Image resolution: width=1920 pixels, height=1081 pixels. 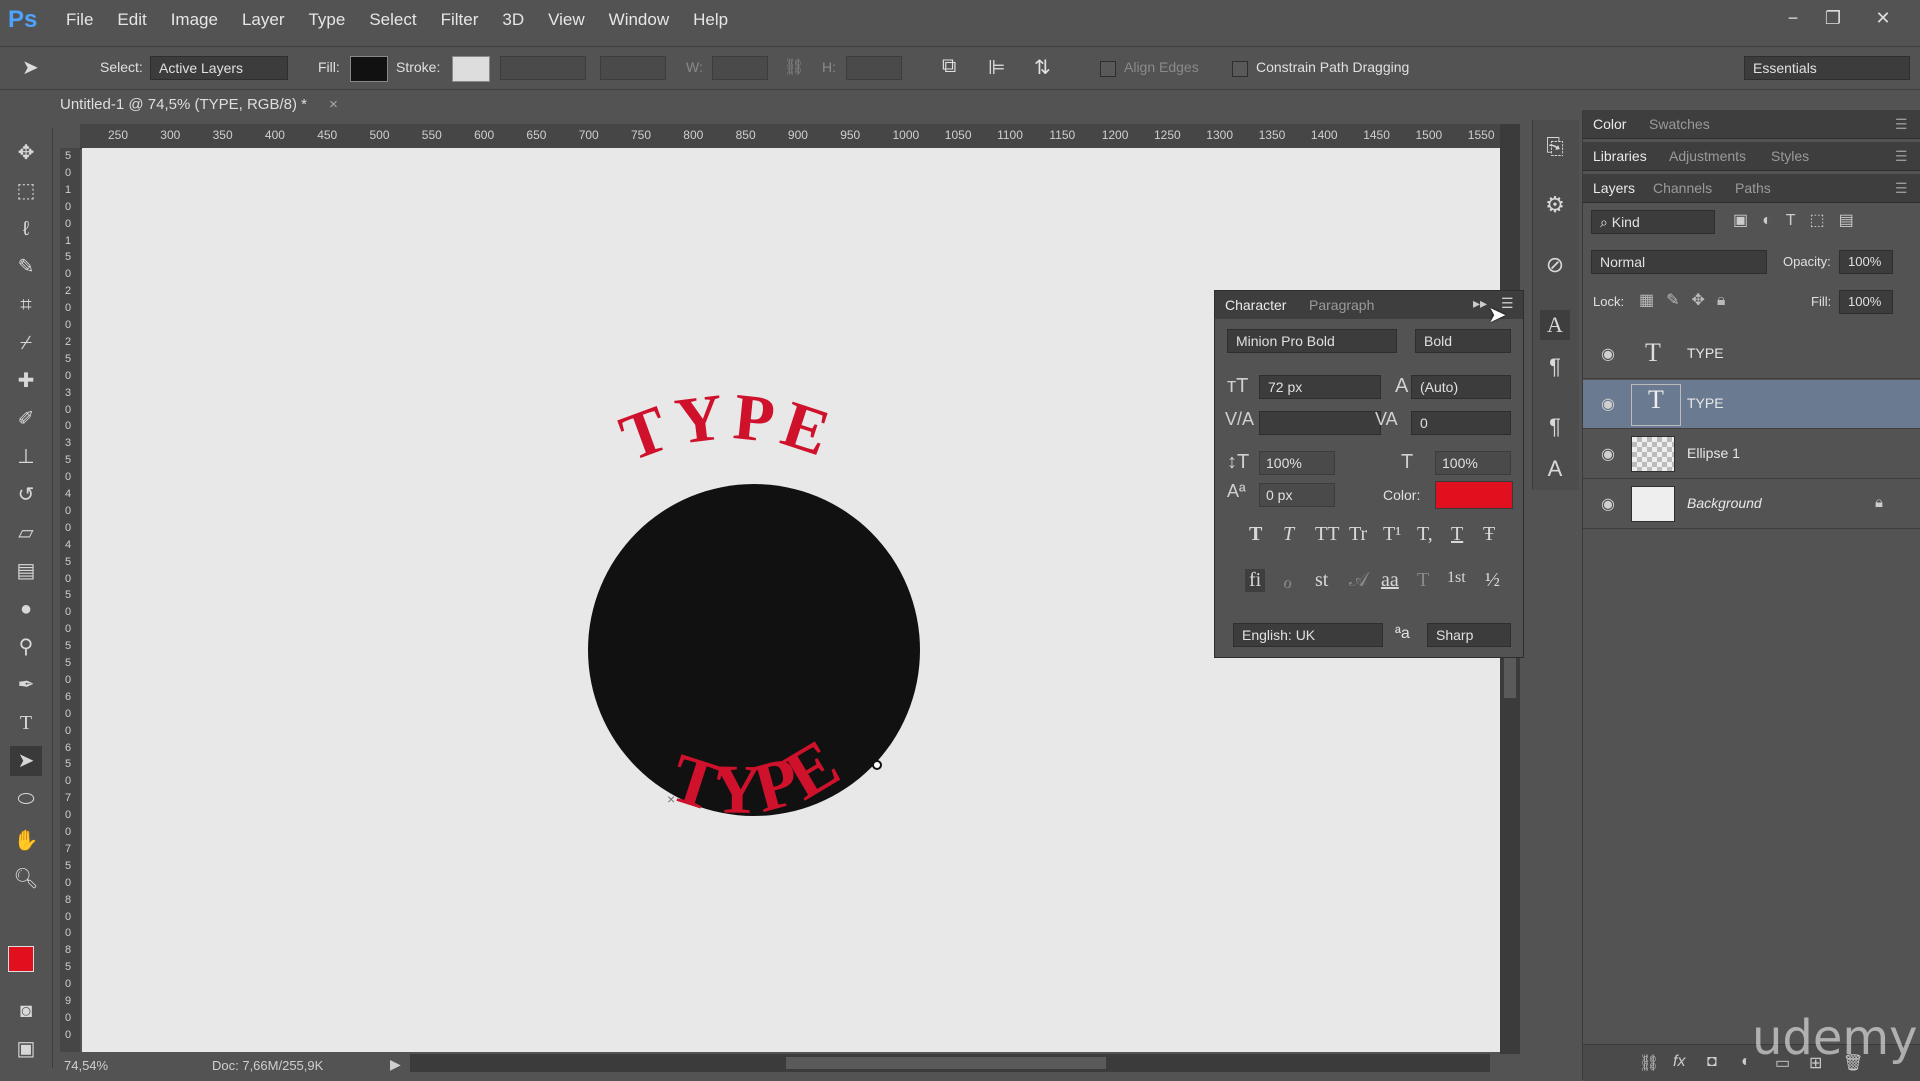 What do you see at coordinates (1688, 300) in the screenshot?
I see `lock-icons: ▦✎✥🔒︎` at bounding box center [1688, 300].